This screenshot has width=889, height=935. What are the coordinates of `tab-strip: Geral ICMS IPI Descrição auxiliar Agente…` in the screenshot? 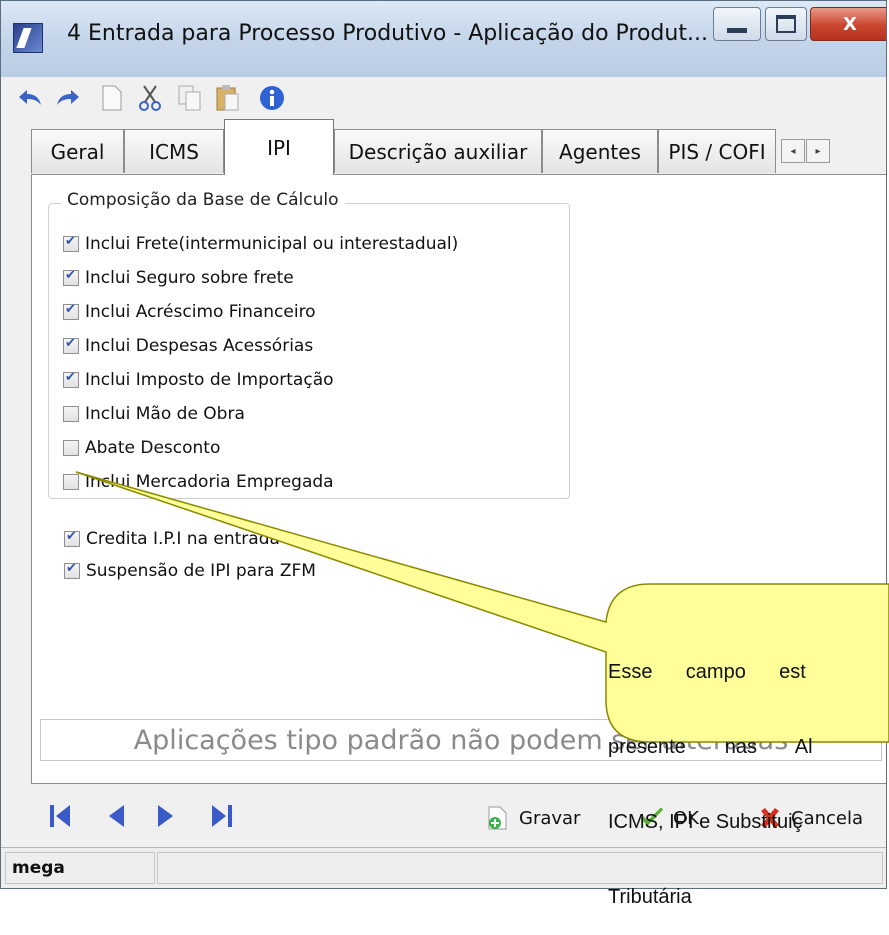 It's located at (458, 147).